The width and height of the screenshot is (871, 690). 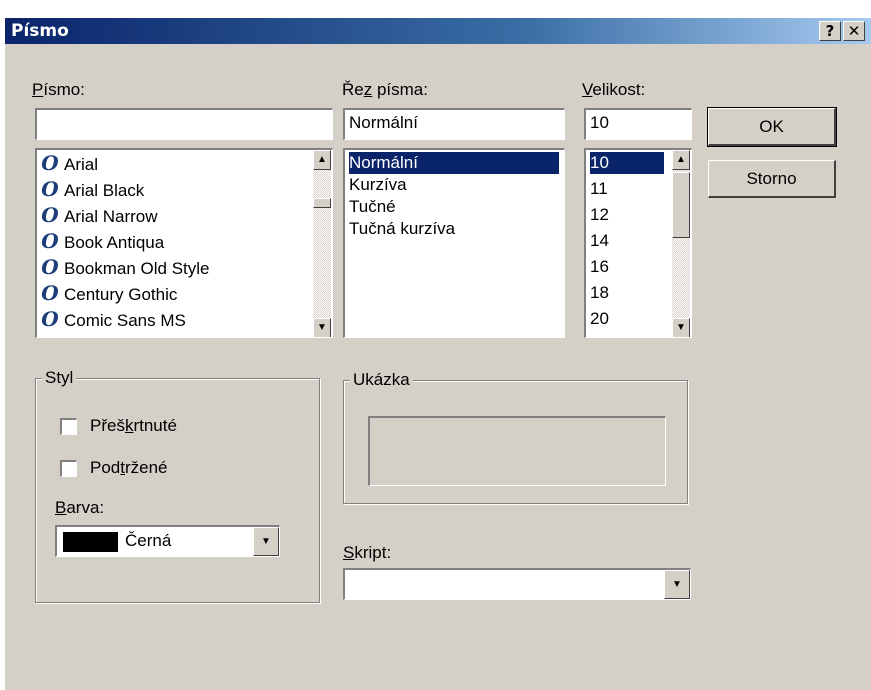 I want to click on size-list-item: 11, so click(x=627, y=189).